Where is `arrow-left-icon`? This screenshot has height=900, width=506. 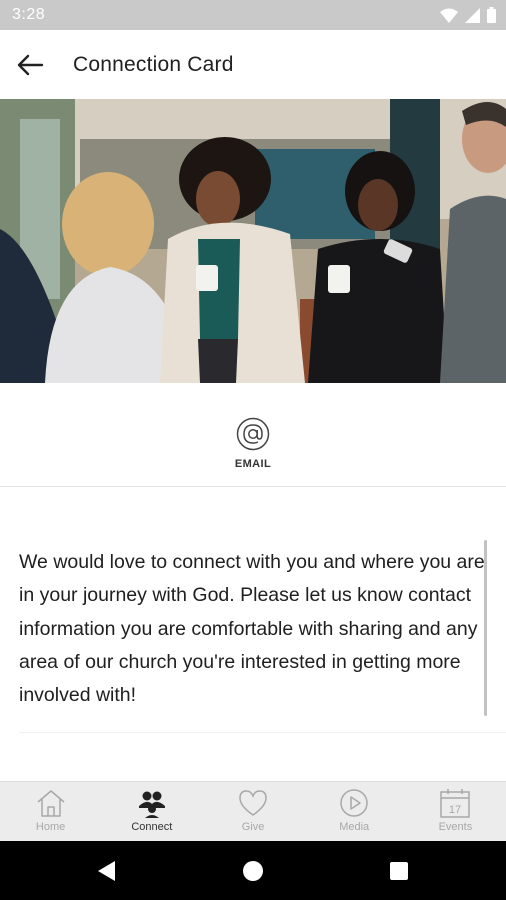
arrow-left-icon is located at coordinates (30, 65).